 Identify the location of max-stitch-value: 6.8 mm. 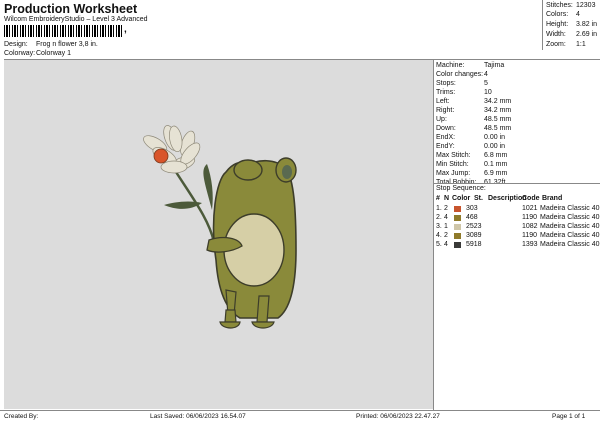
(496, 155).